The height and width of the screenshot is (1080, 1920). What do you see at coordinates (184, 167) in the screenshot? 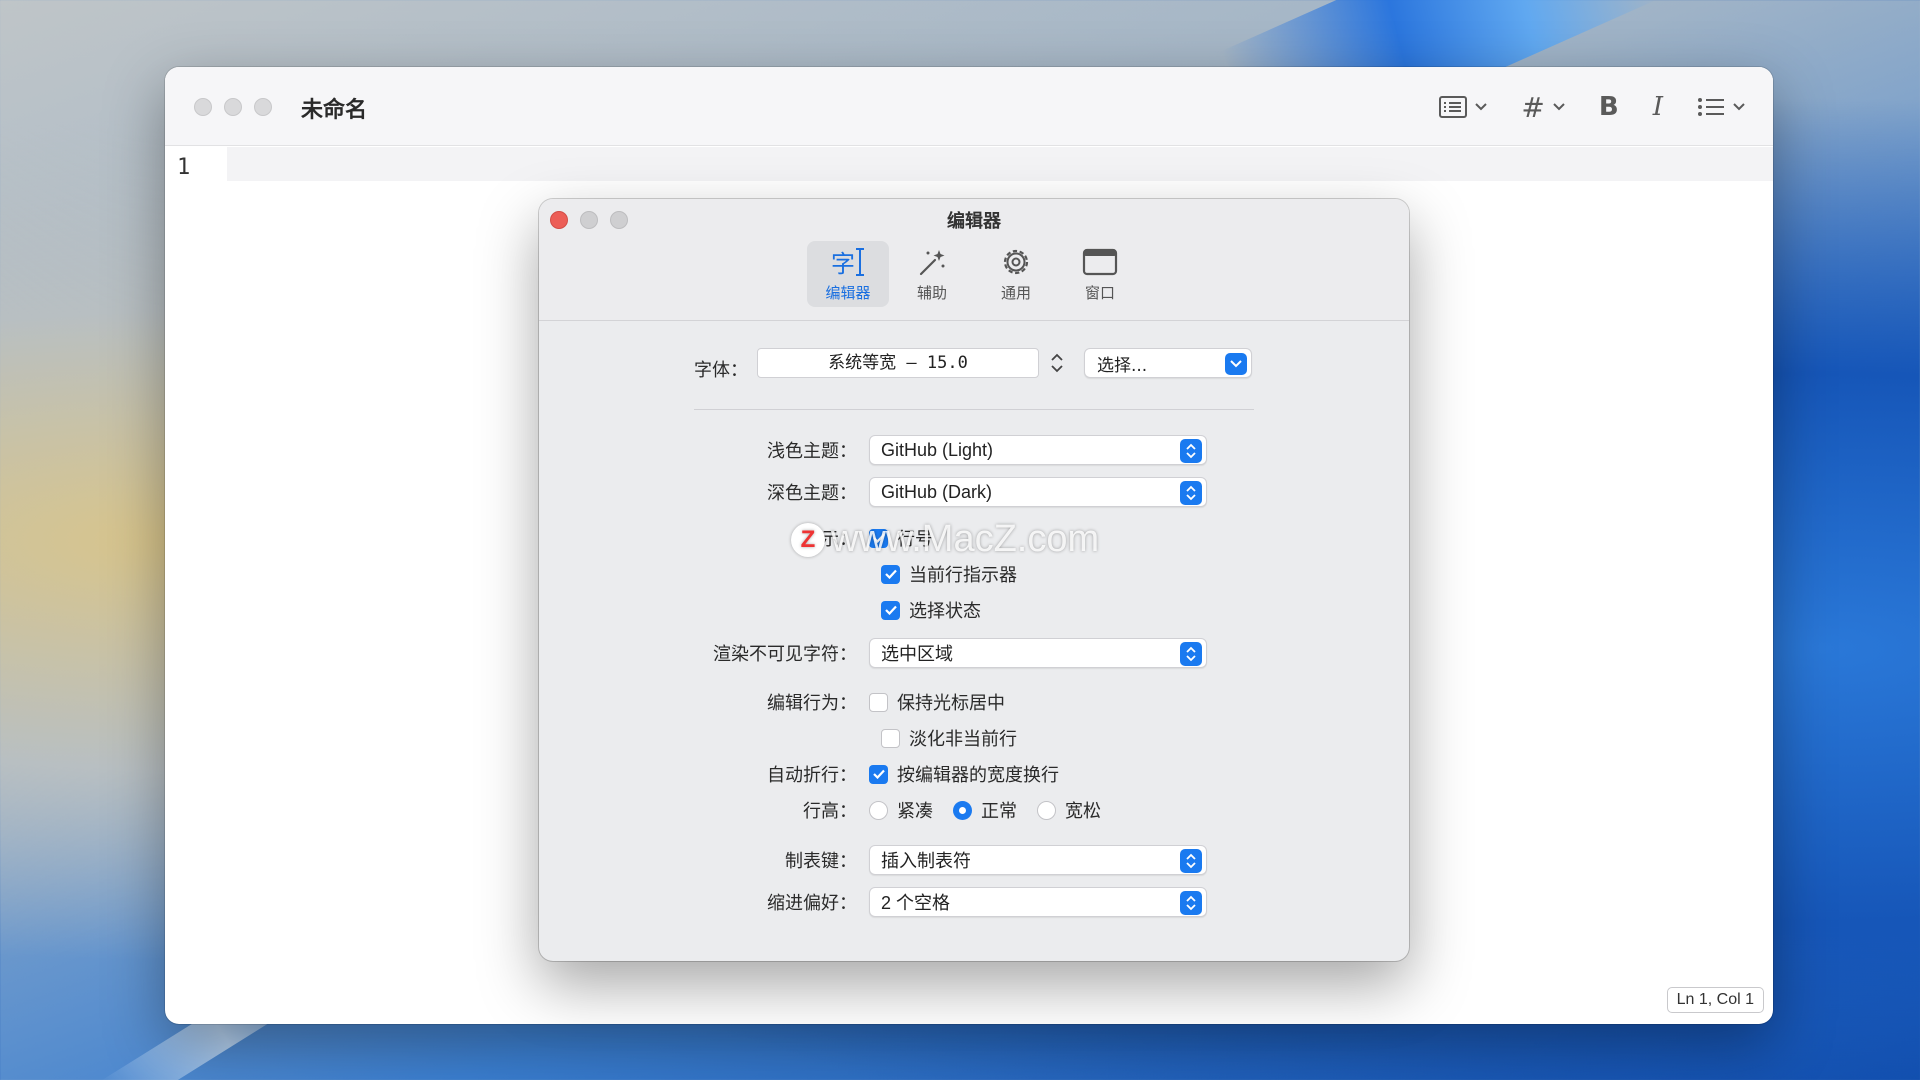
I see `line-number: 1` at bounding box center [184, 167].